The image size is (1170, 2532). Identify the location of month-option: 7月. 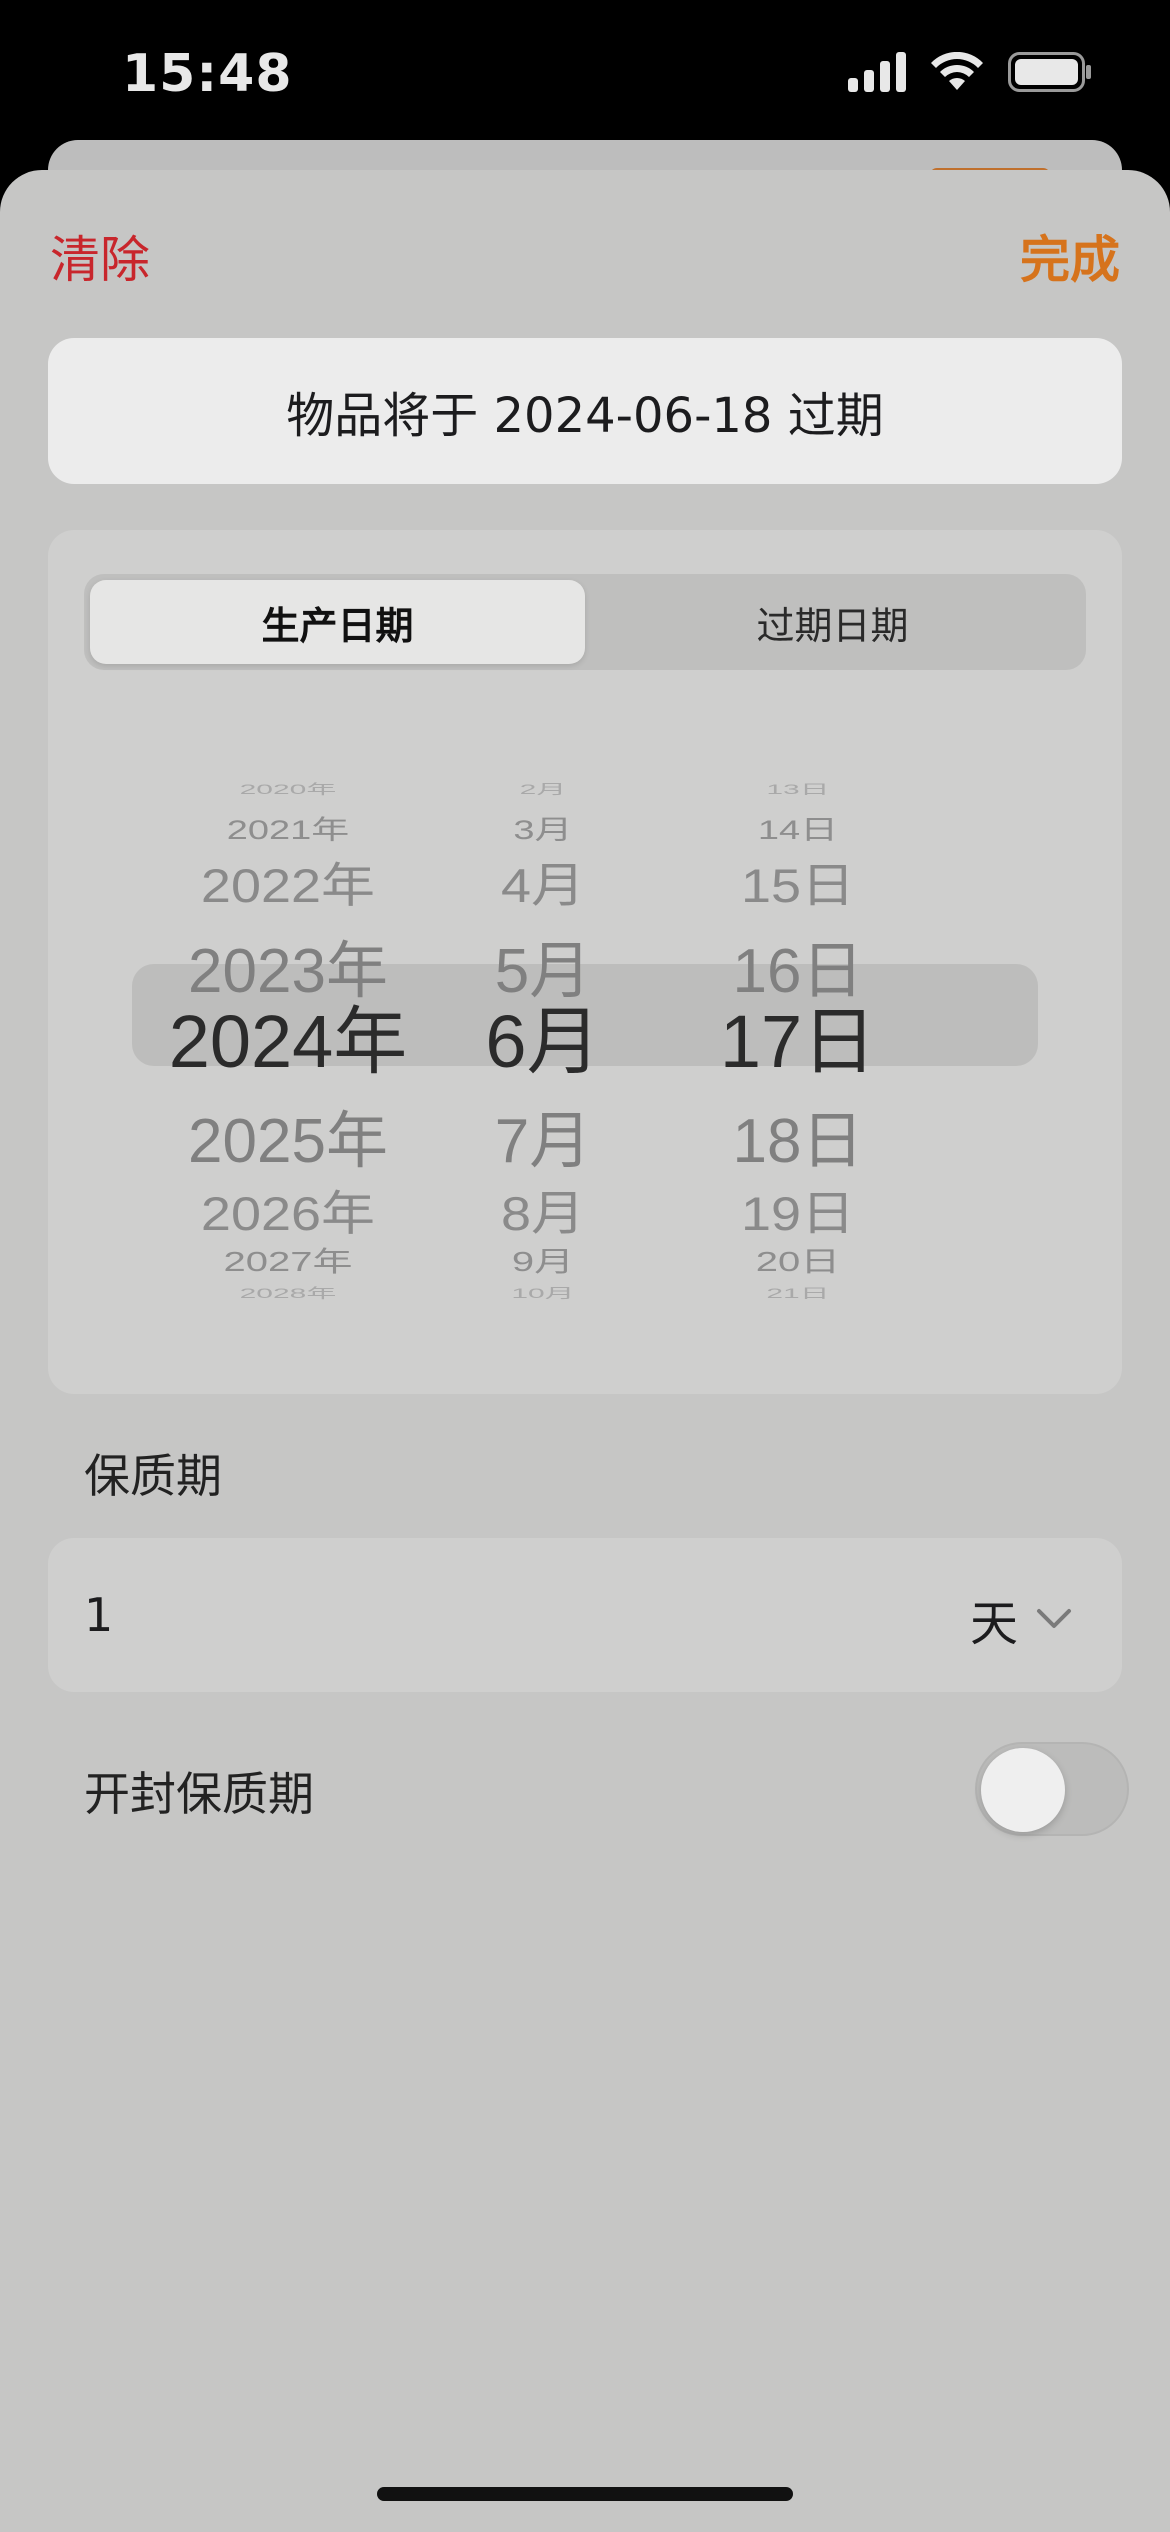
(543, 1135).